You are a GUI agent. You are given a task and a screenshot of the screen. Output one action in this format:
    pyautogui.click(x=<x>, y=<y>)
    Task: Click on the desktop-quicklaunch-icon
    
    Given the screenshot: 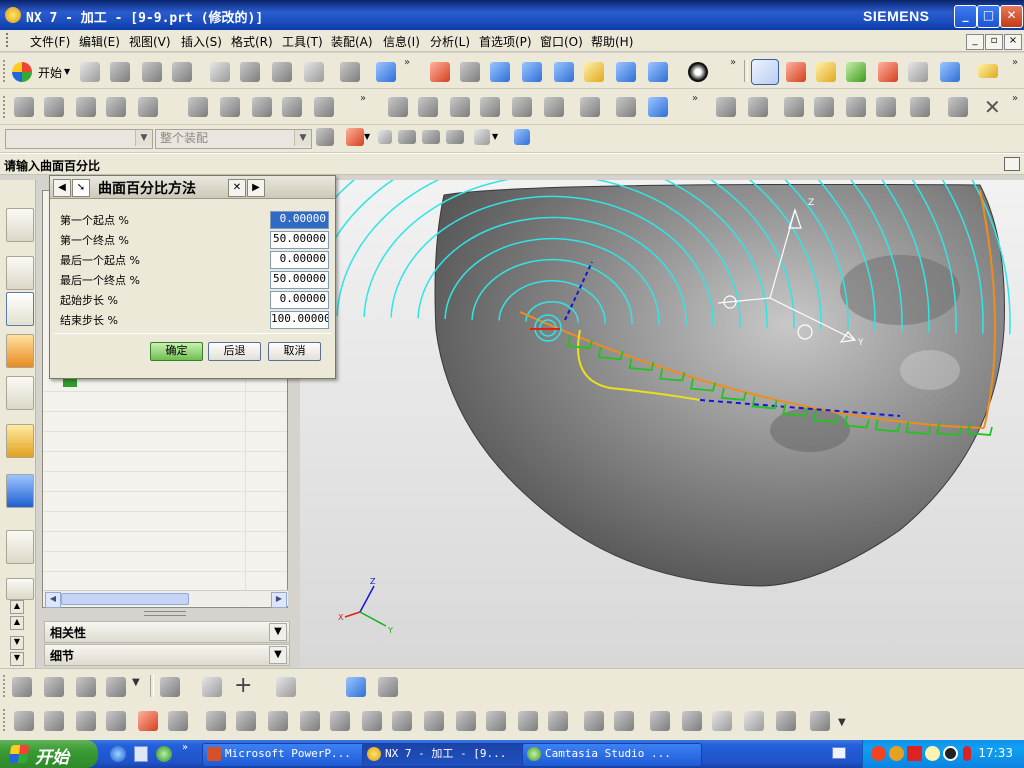 What is the action you would take?
    pyautogui.click(x=141, y=754)
    